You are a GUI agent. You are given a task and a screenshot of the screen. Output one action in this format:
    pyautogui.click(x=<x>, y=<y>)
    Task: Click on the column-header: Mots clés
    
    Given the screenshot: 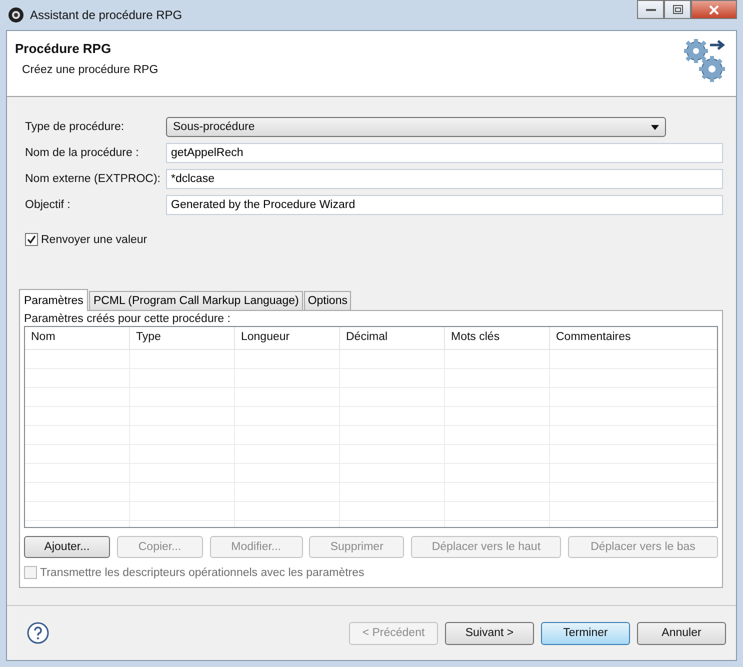 What is the action you would take?
    pyautogui.click(x=497, y=338)
    